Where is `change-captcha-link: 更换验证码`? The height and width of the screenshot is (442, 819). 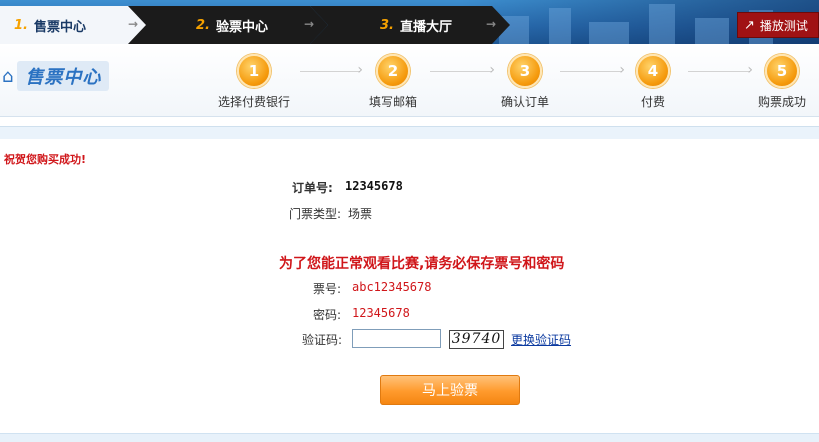
change-captcha-link: 更换验证码 is located at coordinates (541, 339).